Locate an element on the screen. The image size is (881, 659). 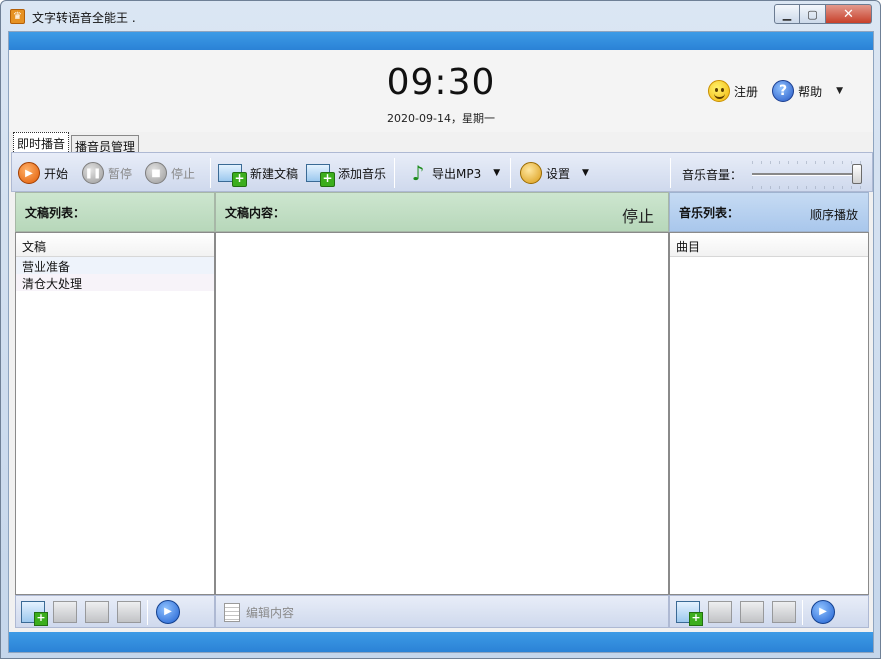
help-icon: ? is located at coordinates (783, 91).